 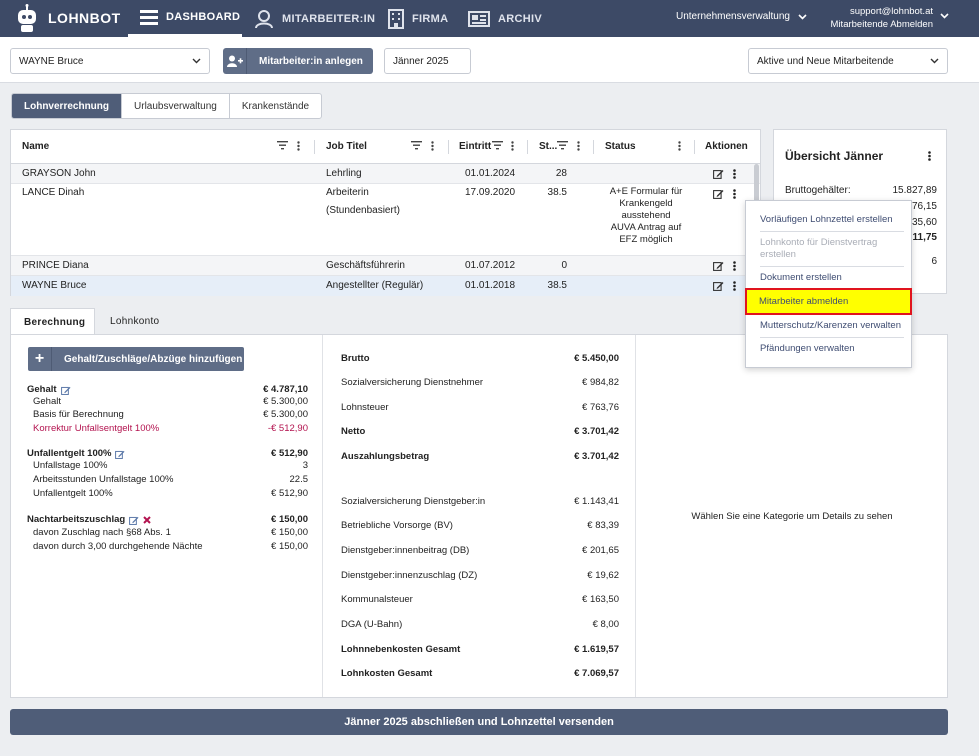 I want to click on summary-label: Lohnnebenkosten Gesamt, so click(x=401, y=649).